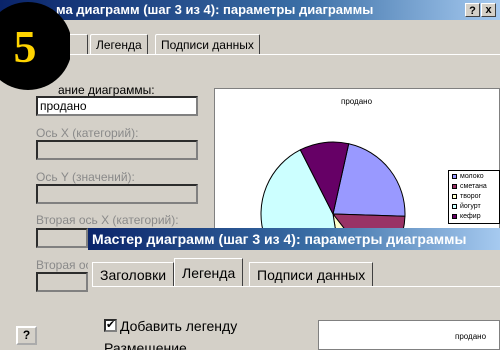 The image size is (500, 350). Describe the element at coordinates (85, 177) in the screenshot. I see `axis-y-label: Ось Y (значений):` at that location.